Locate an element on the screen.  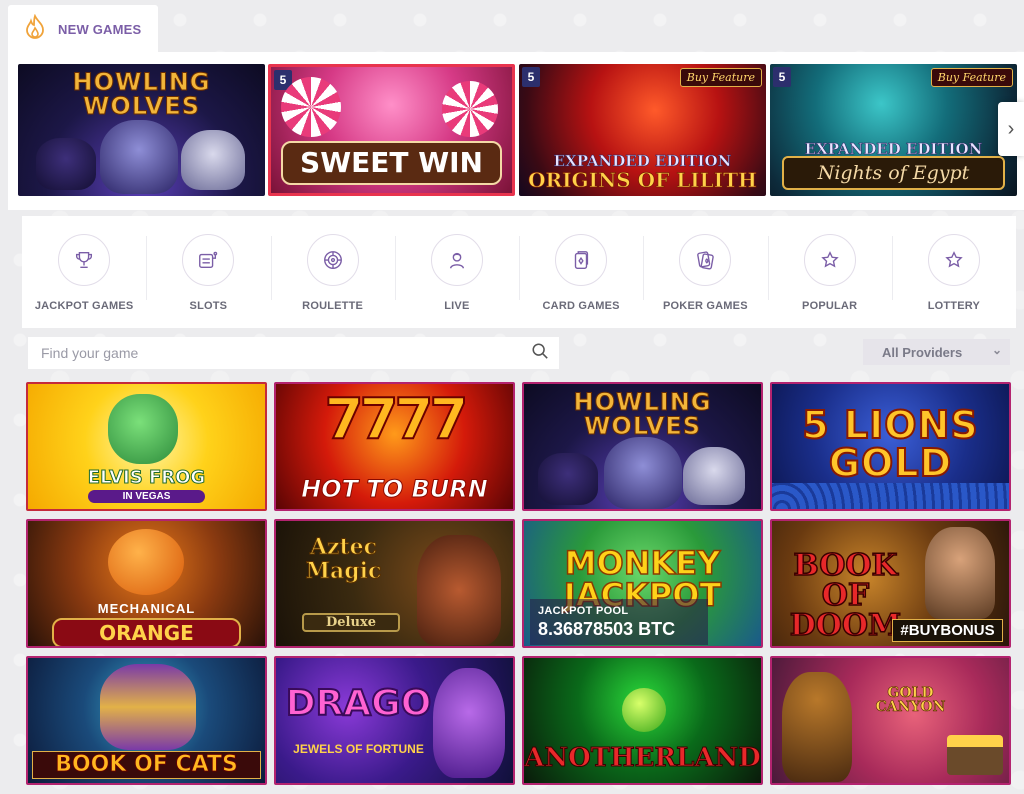
tab-new-games: NEW GAMES is located at coordinates (83, 29).